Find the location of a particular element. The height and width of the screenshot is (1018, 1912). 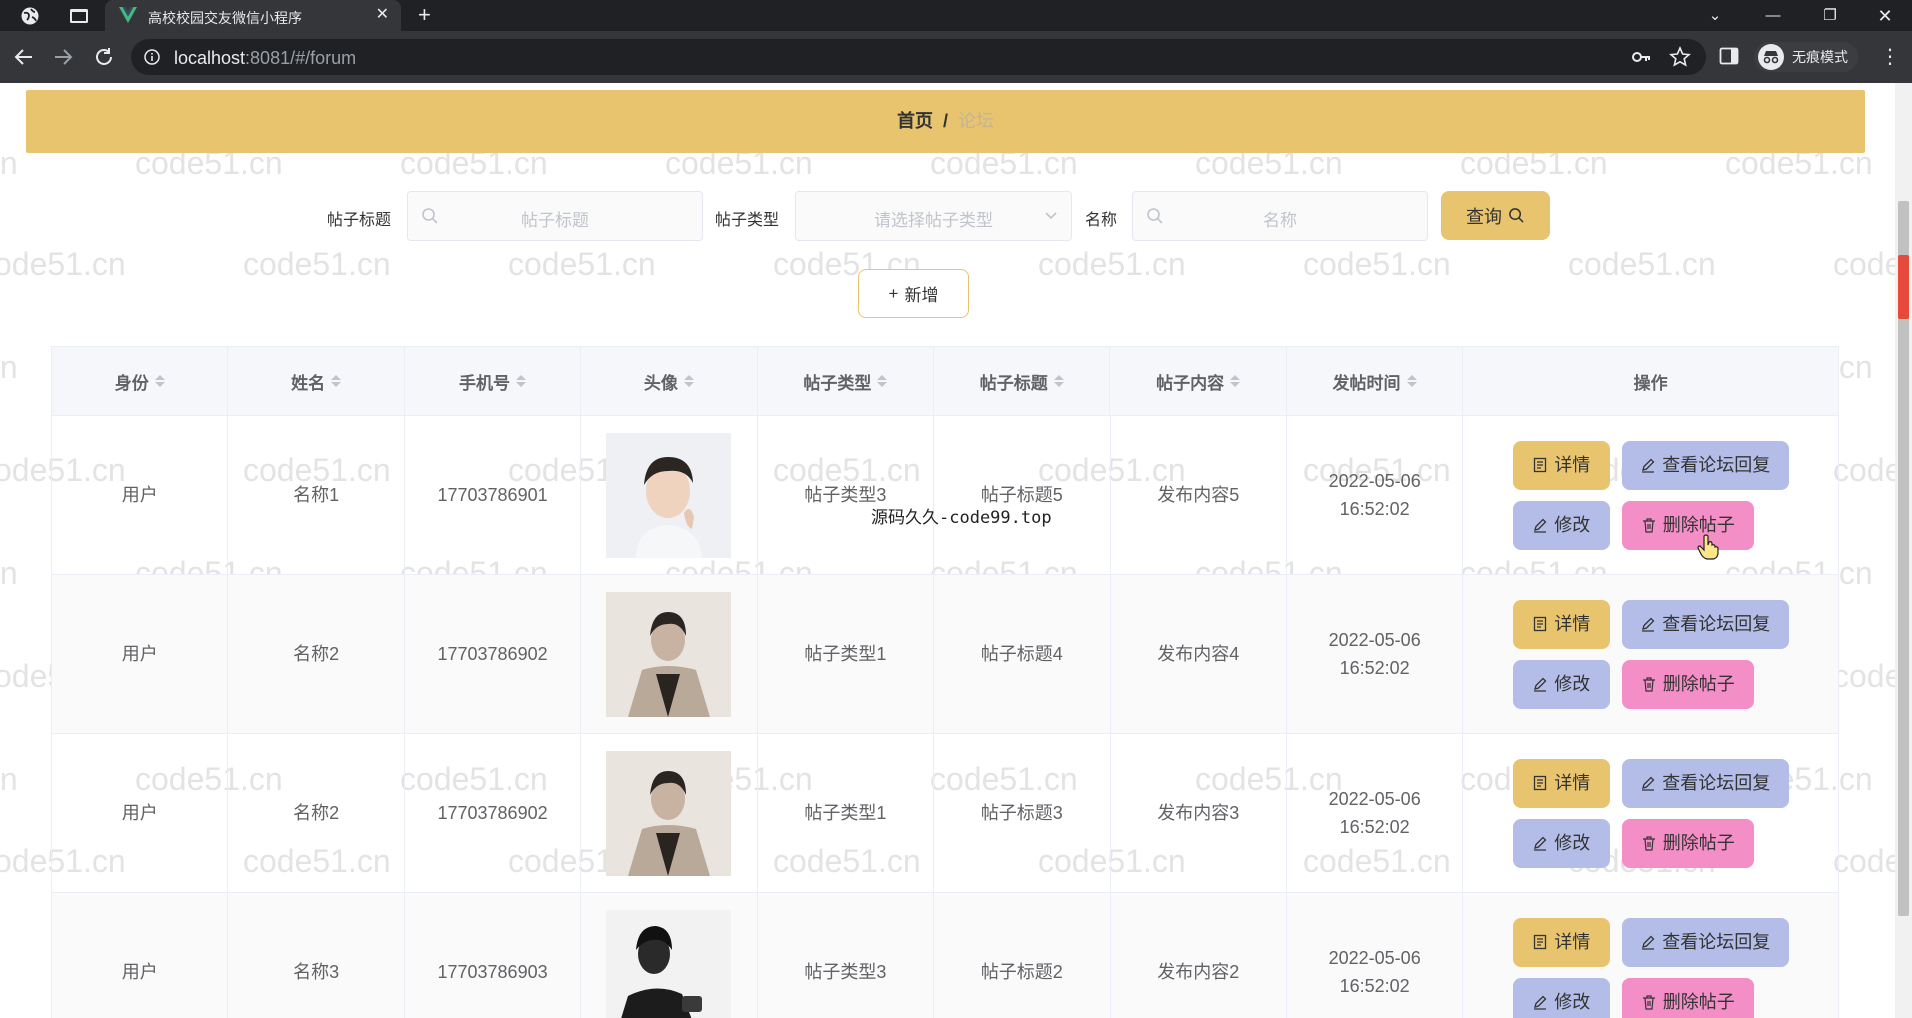

column-header-post-title: 帖子标题 is located at coordinates (1022, 381).